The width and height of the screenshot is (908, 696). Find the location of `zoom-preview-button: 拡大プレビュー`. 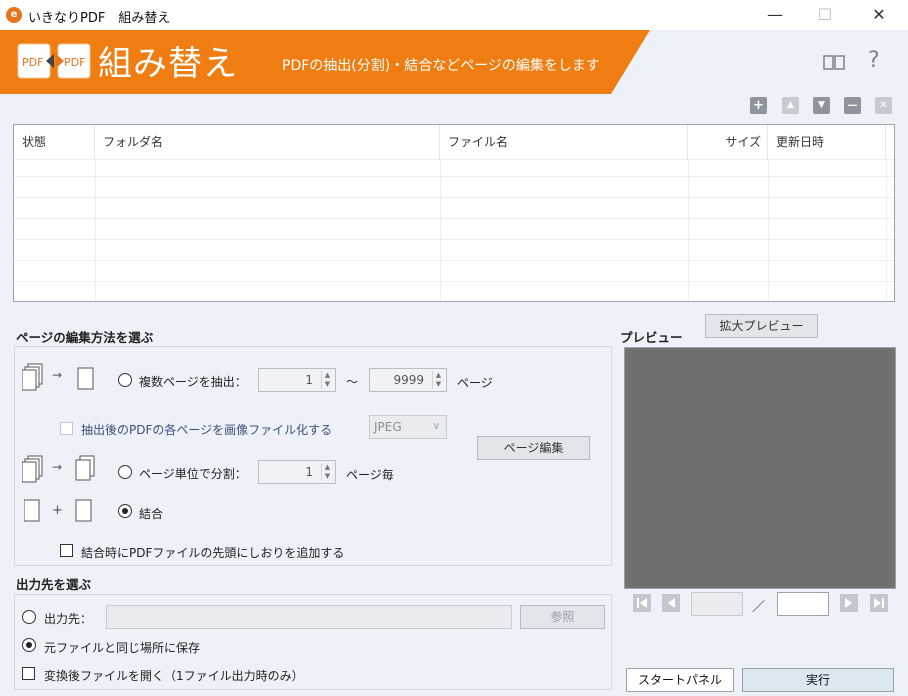

zoom-preview-button: 拡大プレビュー is located at coordinates (761, 326).